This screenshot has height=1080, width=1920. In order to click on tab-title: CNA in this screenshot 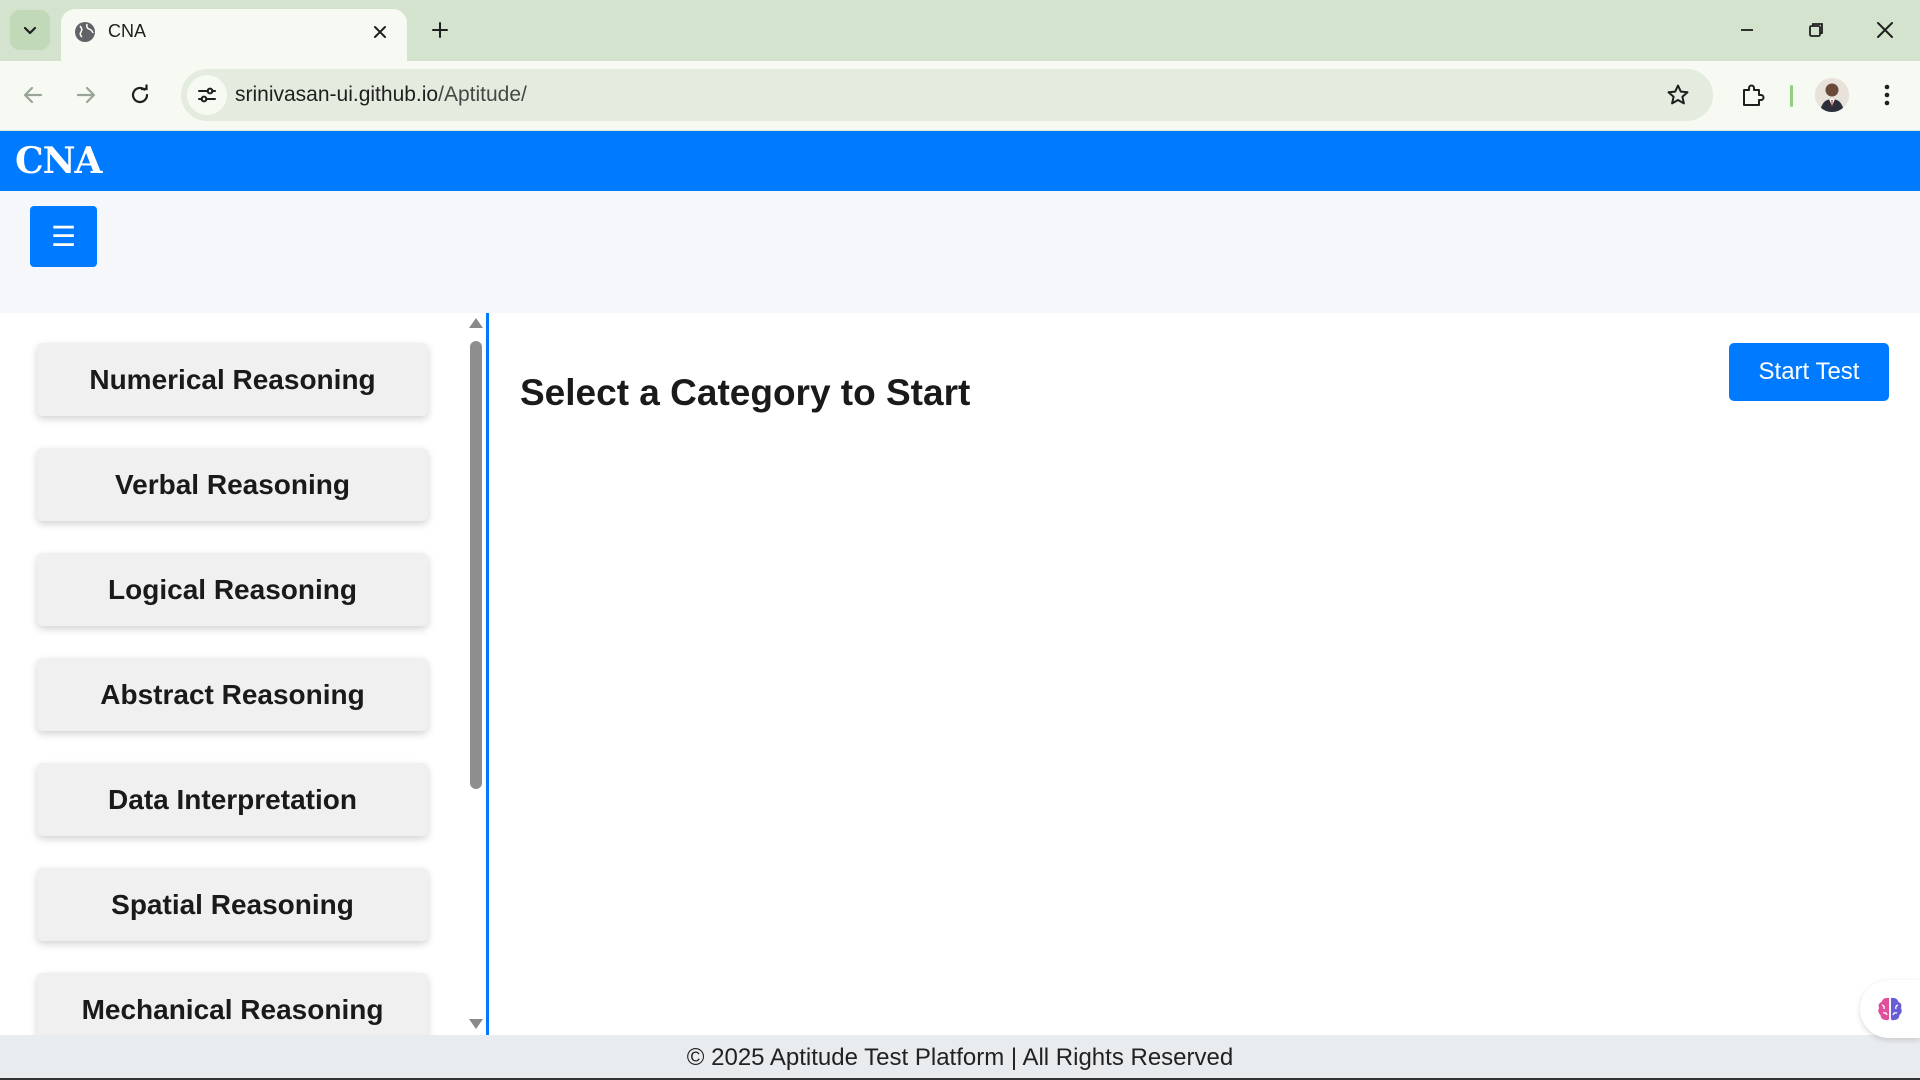, I will do `click(127, 31)`.